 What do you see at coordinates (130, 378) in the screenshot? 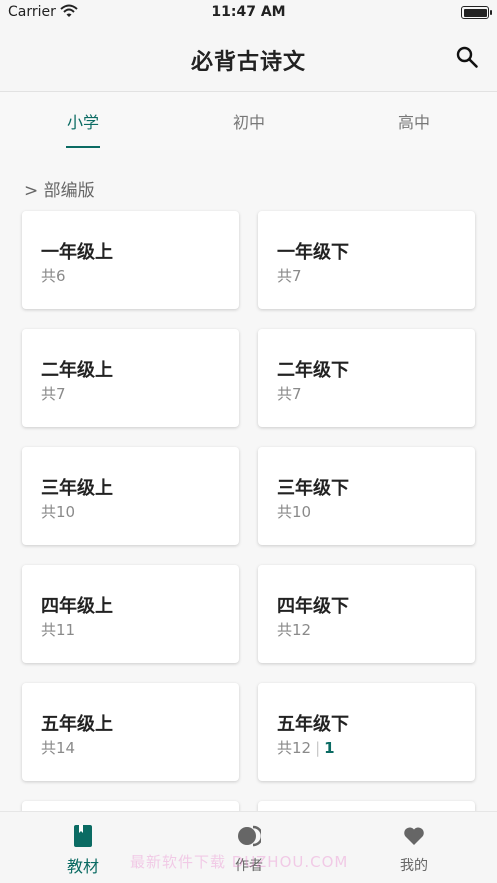
I see `grade-card-2a: 二年级上 共7` at bounding box center [130, 378].